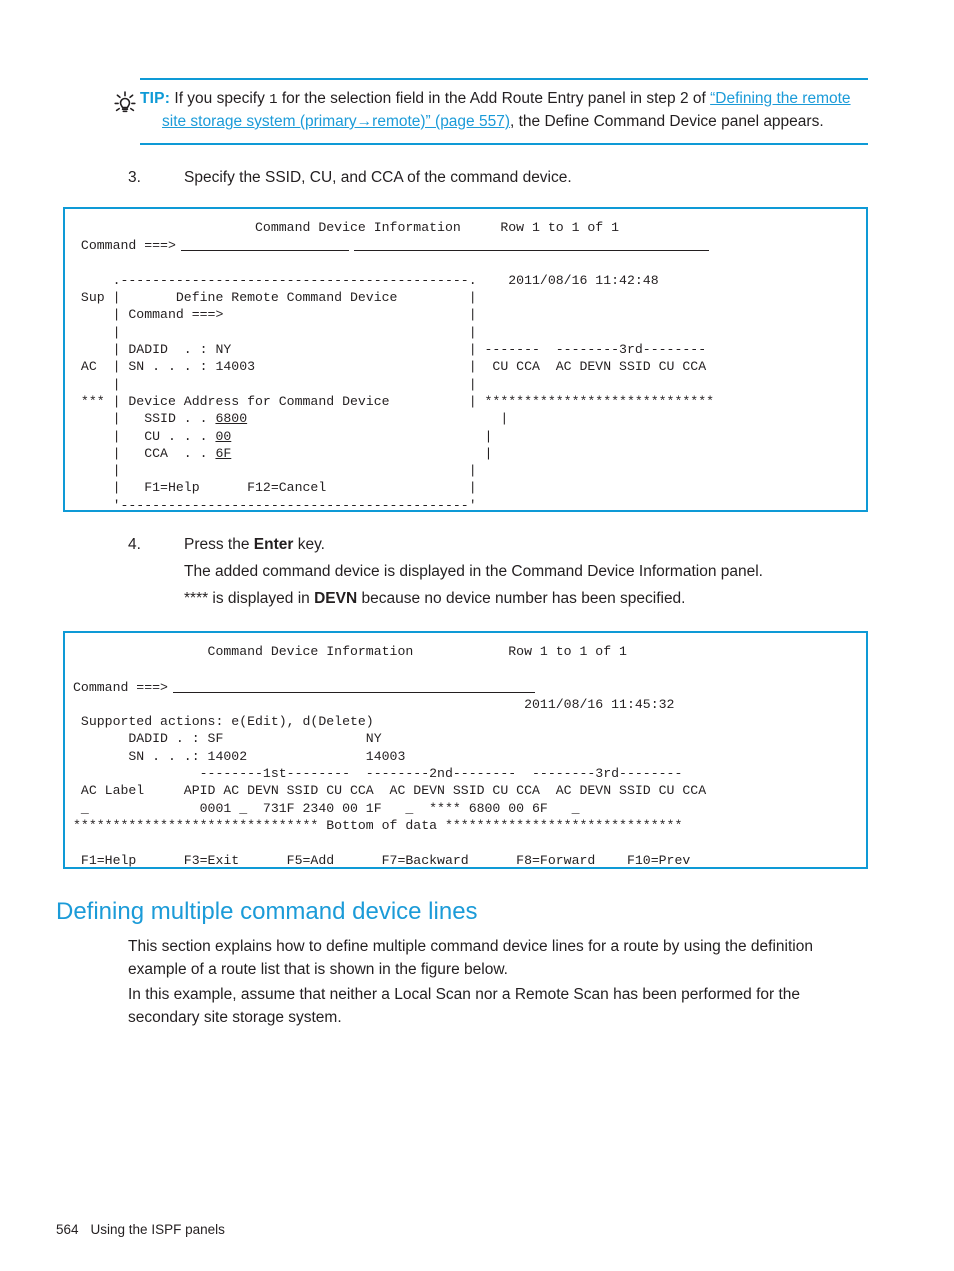 Image resolution: width=954 pixels, height=1271 pixels. Describe the element at coordinates (336, 598) in the screenshot. I see `devn-label: DEVN` at that location.